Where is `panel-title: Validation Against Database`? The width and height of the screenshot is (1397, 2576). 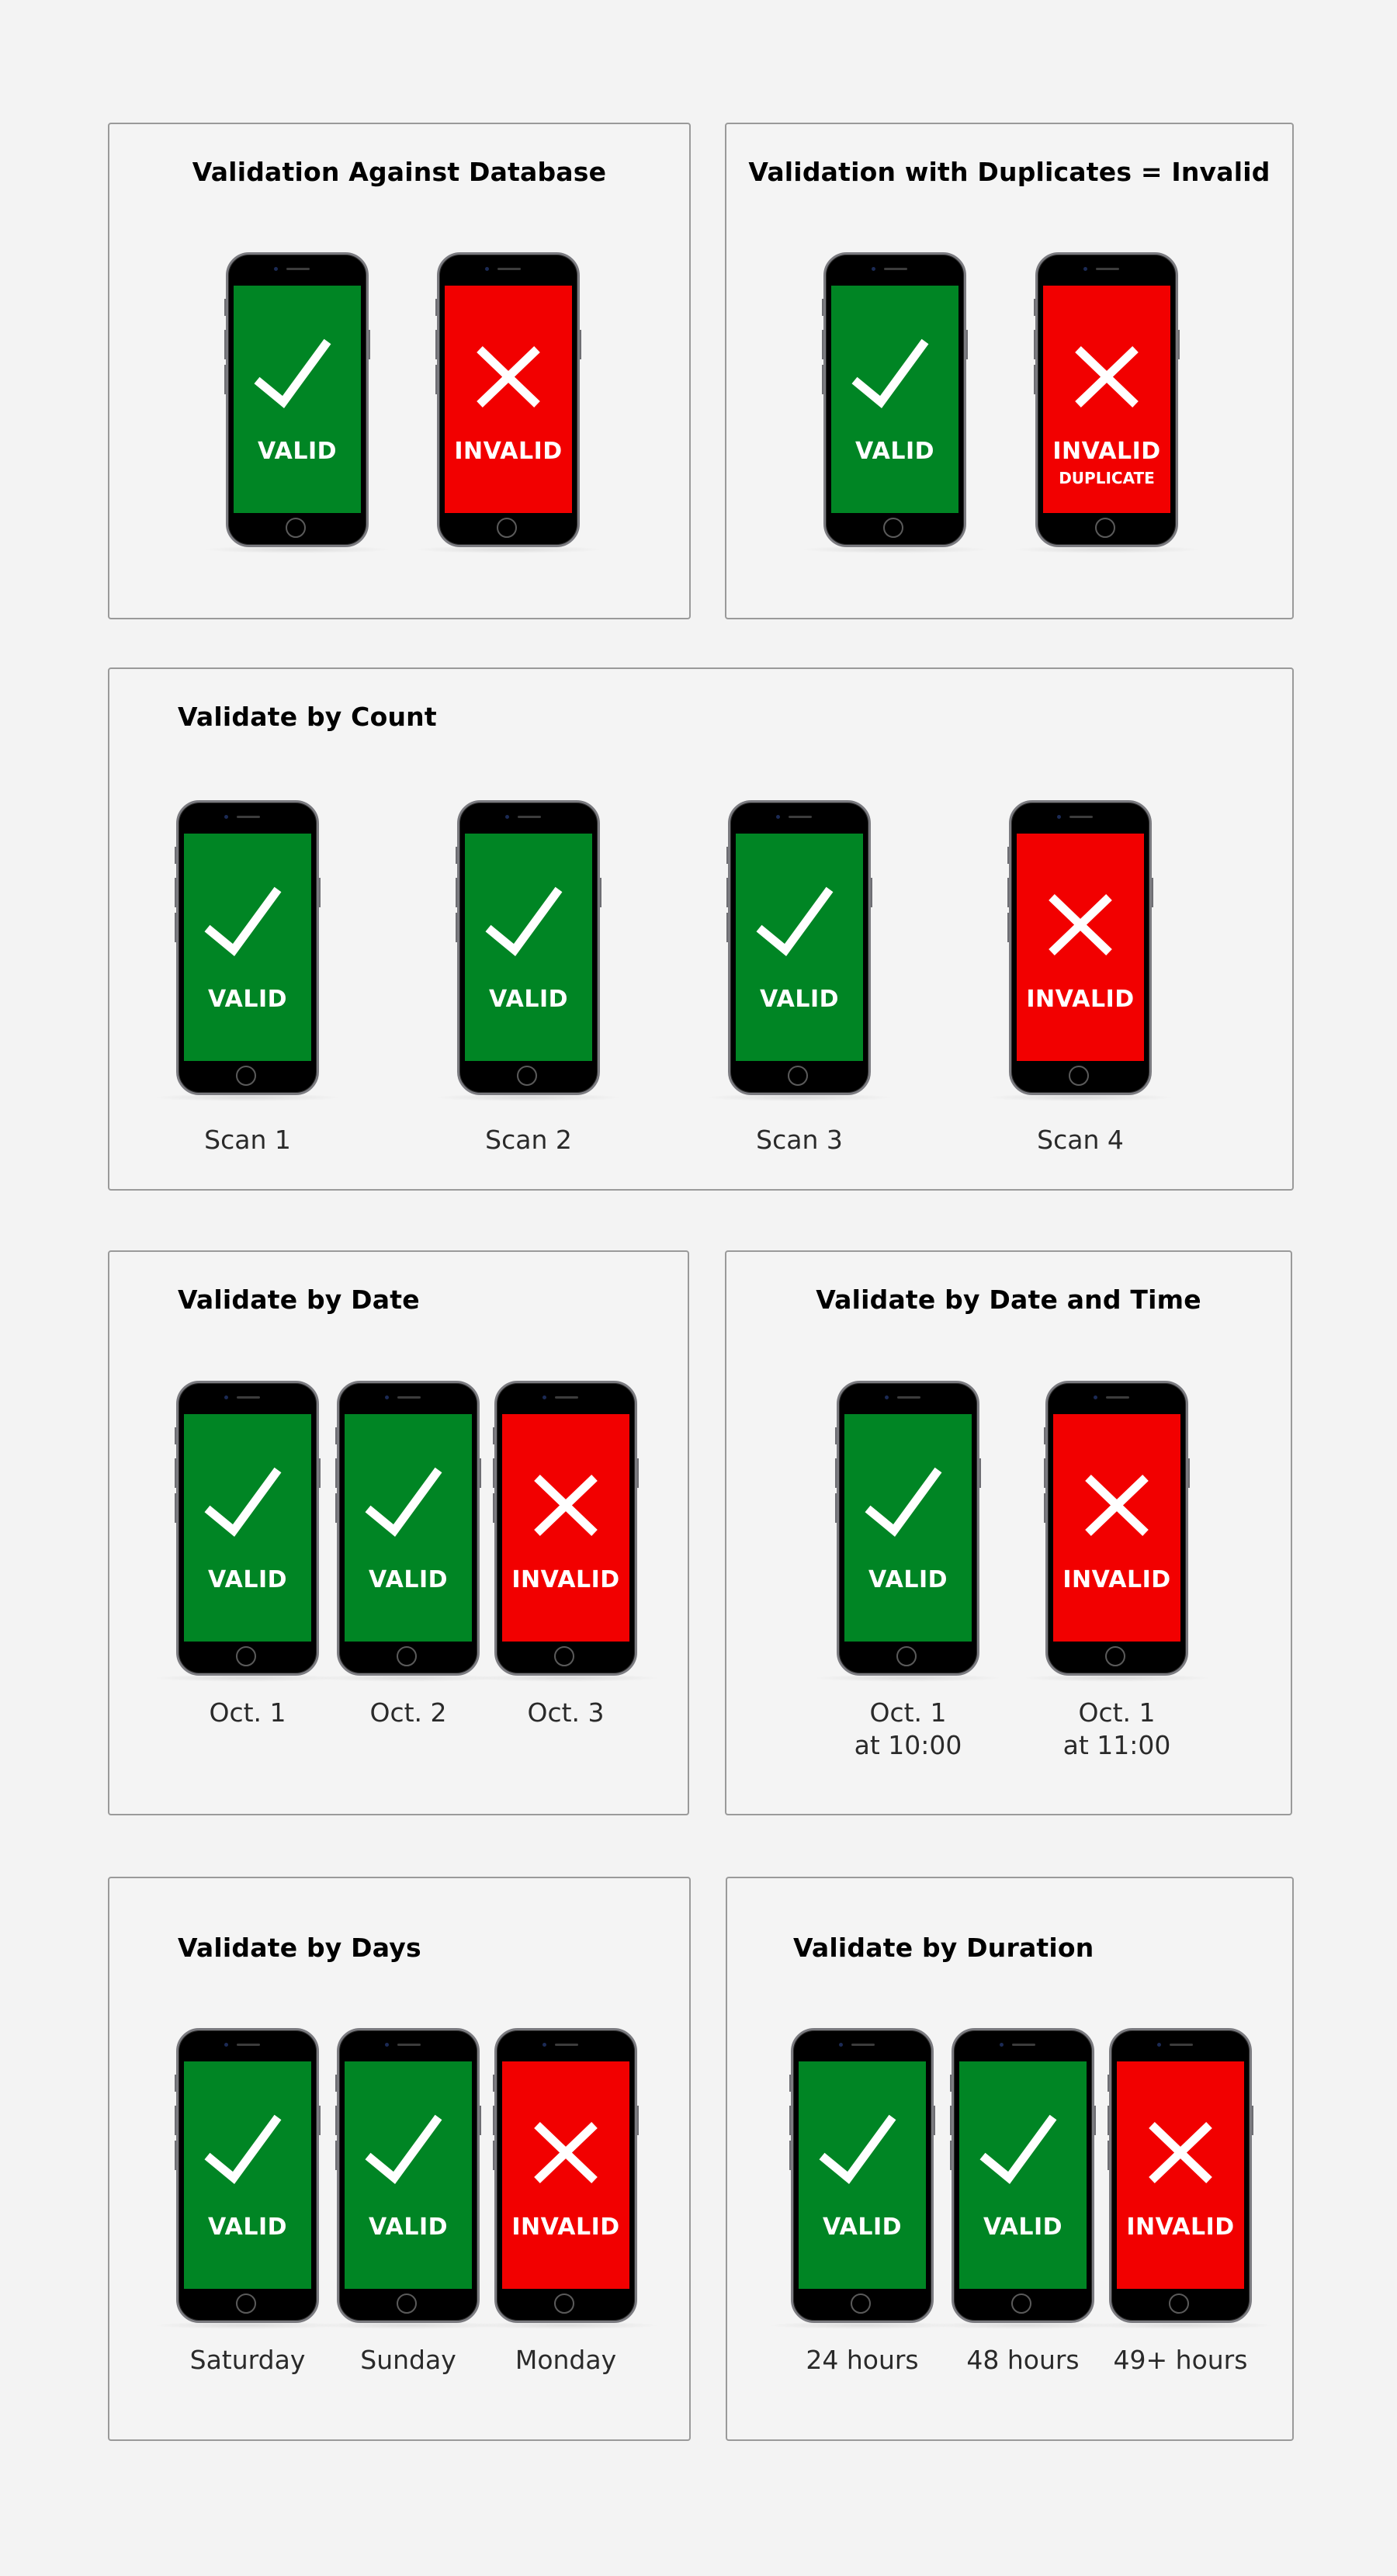 panel-title: Validation Against Database is located at coordinates (399, 172).